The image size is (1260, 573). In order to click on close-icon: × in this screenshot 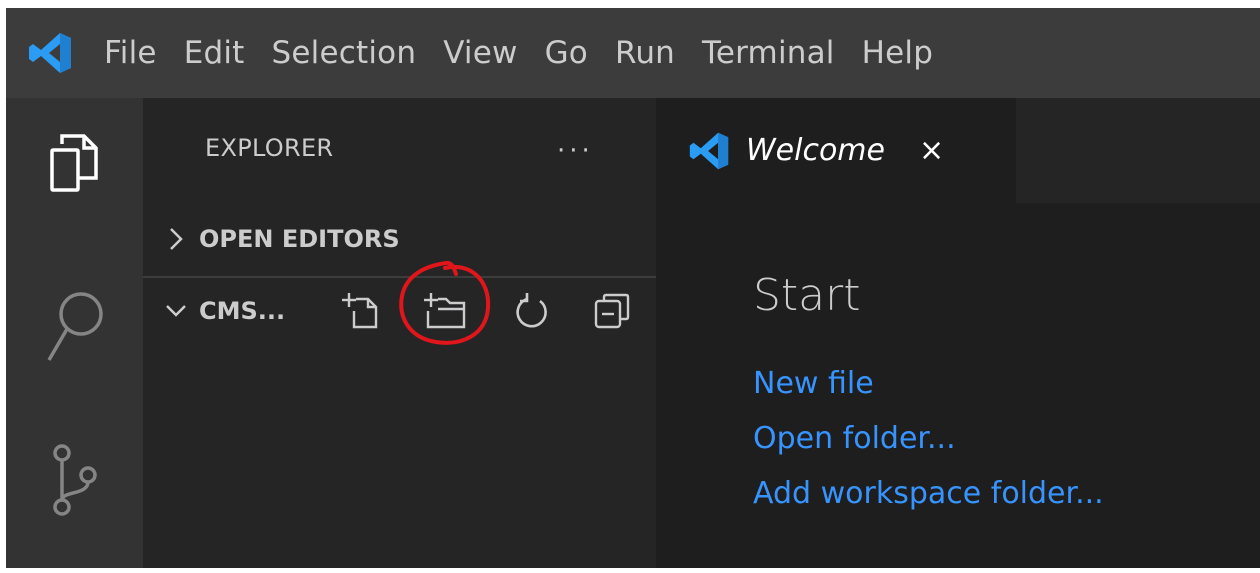, I will do `click(931, 150)`.